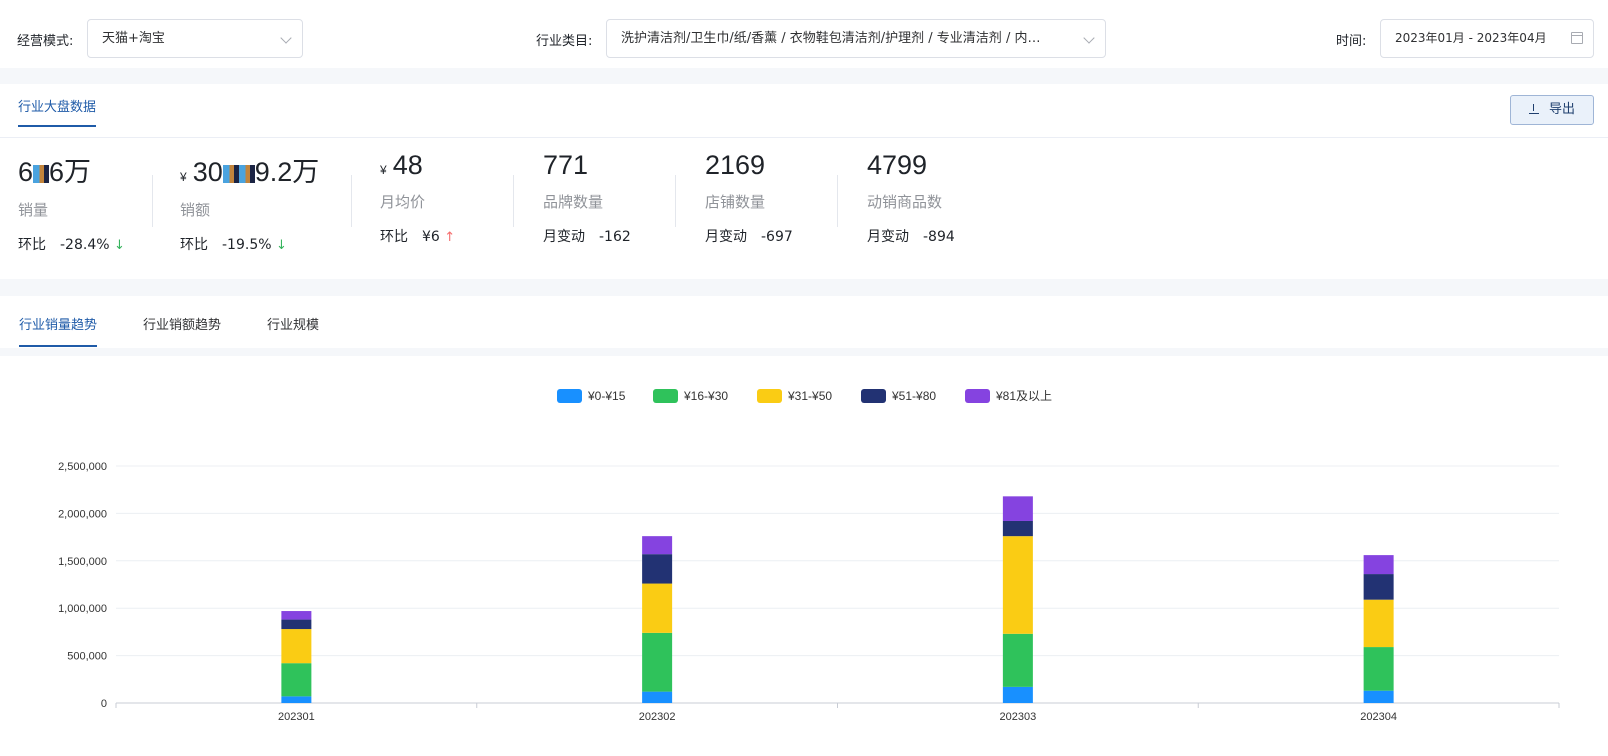 The width and height of the screenshot is (1608, 756). What do you see at coordinates (735, 202) in the screenshot?
I see `kpi-label: 店铺数量` at bounding box center [735, 202].